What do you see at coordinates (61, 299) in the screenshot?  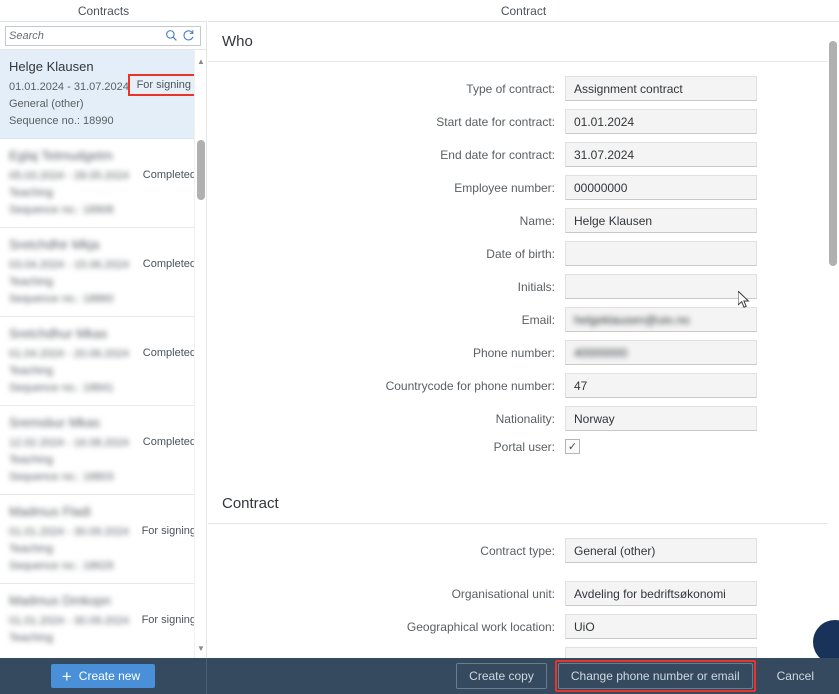 I see `list-item-sequence: Sequence no.: 18860` at bounding box center [61, 299].